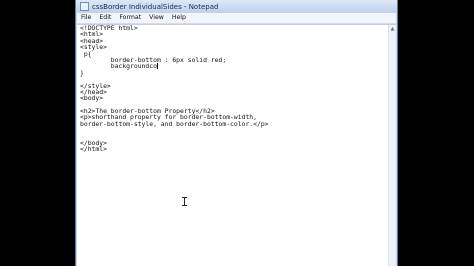 The image size is (474, 266). I want to click on title-bar: cssBorder IndividualSides - Notepad, so click(236, 6).